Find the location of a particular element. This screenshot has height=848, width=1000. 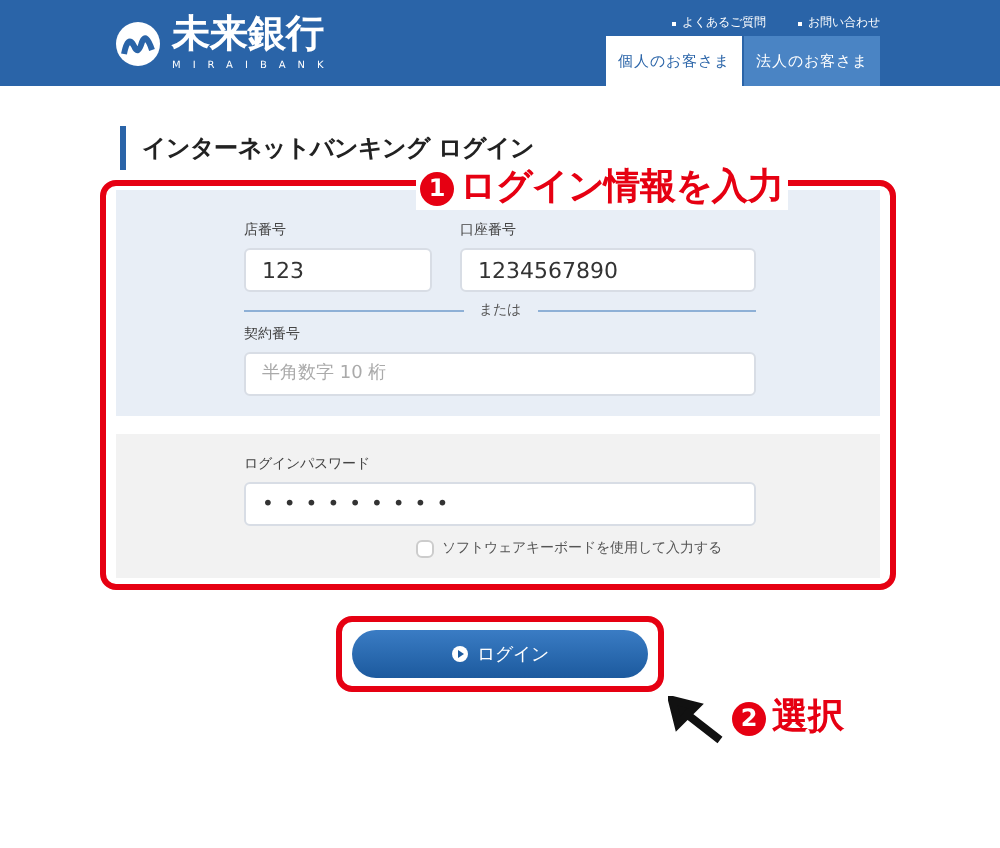

step-number: 2 is located at coordinates (749, 718).